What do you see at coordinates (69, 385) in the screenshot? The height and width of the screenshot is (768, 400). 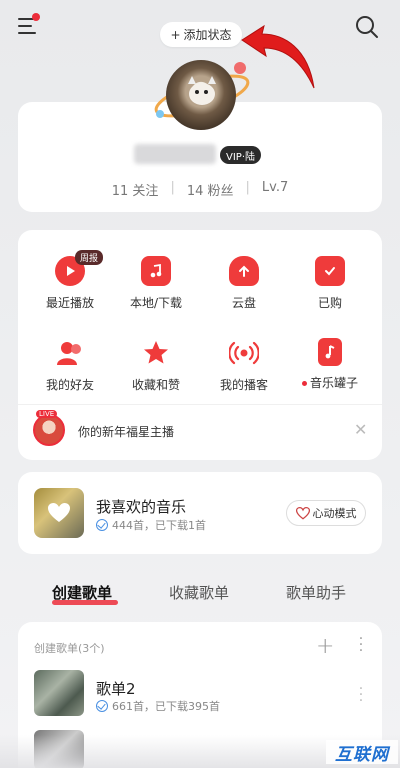 I see `feature-label: 我的好友` at bounding box center [69, 385].